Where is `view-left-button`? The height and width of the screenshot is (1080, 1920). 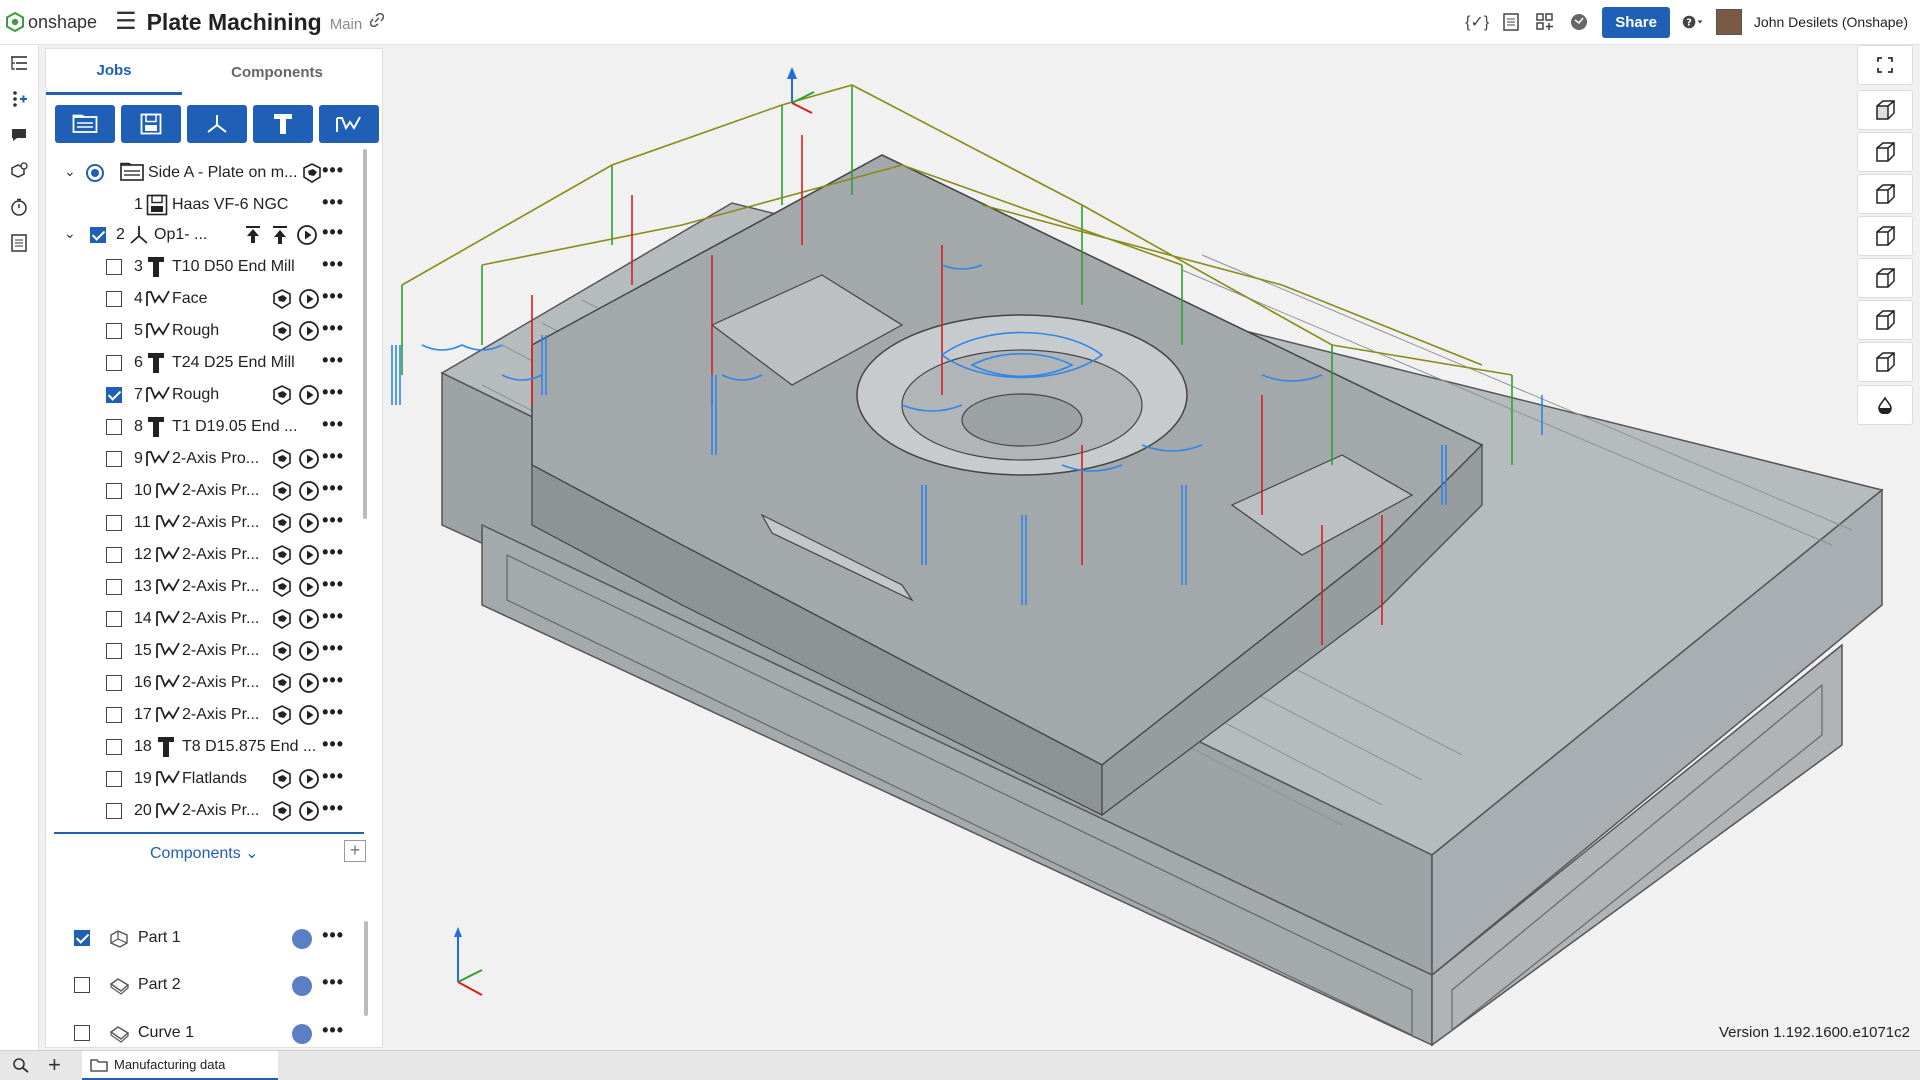 view-left-button is located at coordinates (1885, 362).